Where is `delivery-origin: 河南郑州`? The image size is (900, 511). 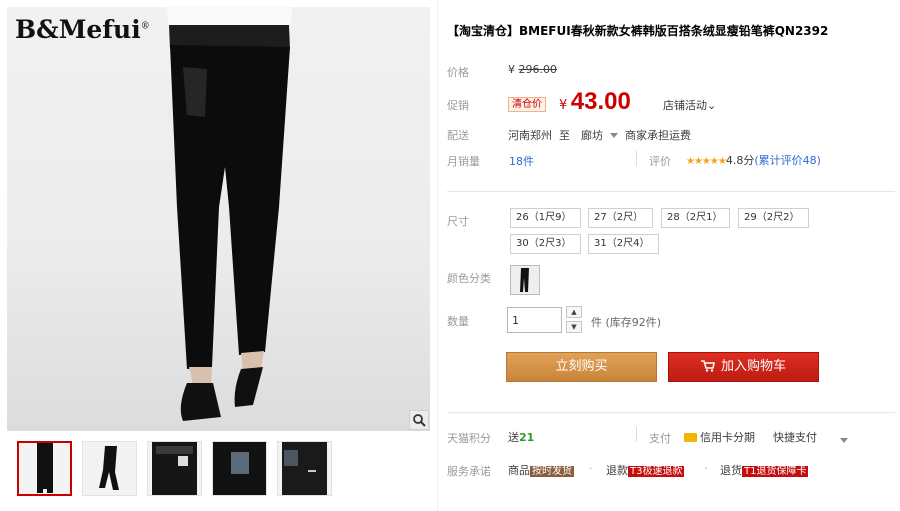 delivery-origin: 河南郑州 is located at coordinates (530, 135).